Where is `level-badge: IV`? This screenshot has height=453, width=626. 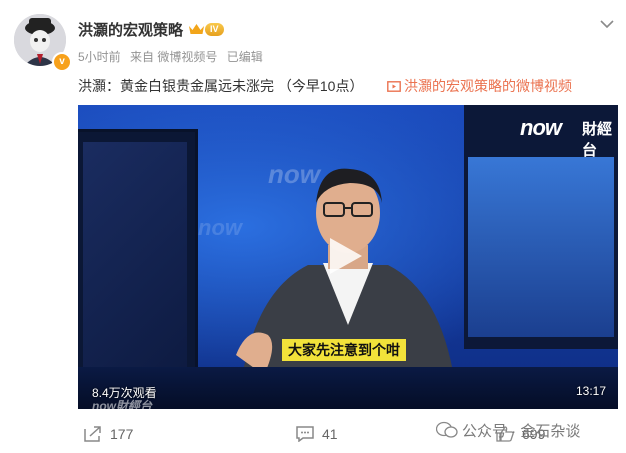
level-badge: IV is located at coordinates (214, 29).